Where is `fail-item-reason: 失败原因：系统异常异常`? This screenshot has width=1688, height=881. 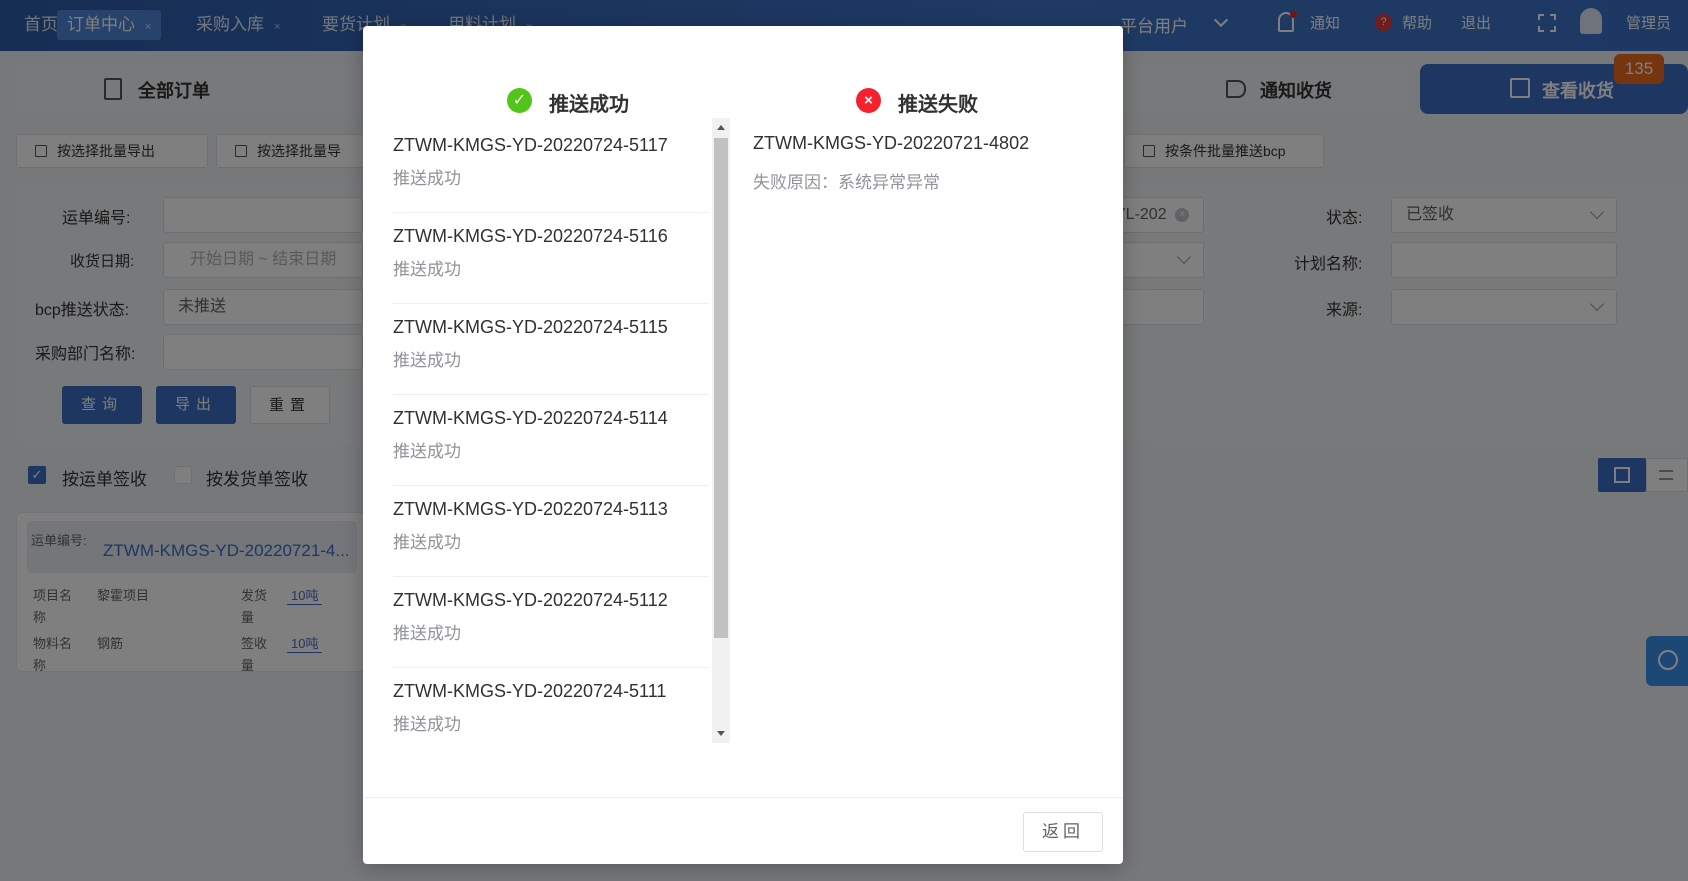
fail-item-reason: 失败原因：系统异常异常 is located at coordinates (846, 182).